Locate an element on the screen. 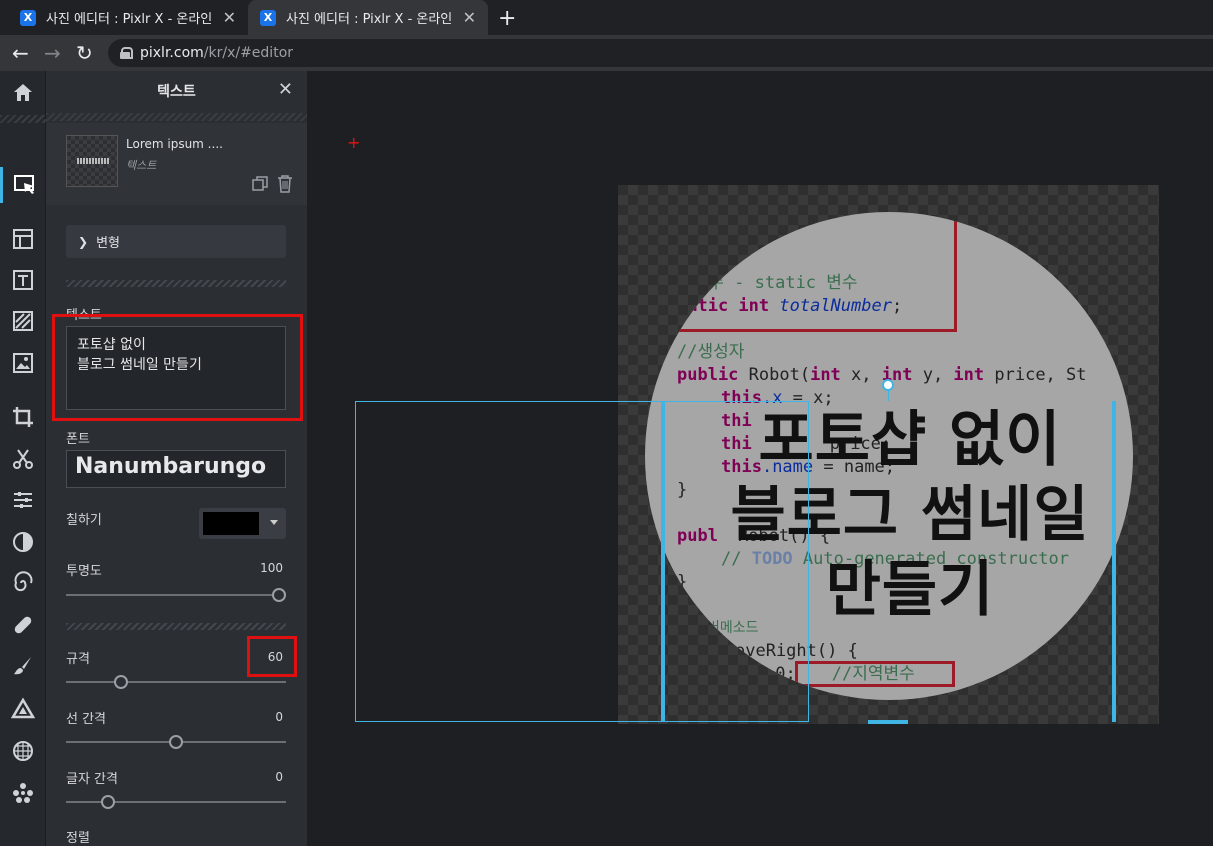  trash-icon is located at coordinates (285, 184).